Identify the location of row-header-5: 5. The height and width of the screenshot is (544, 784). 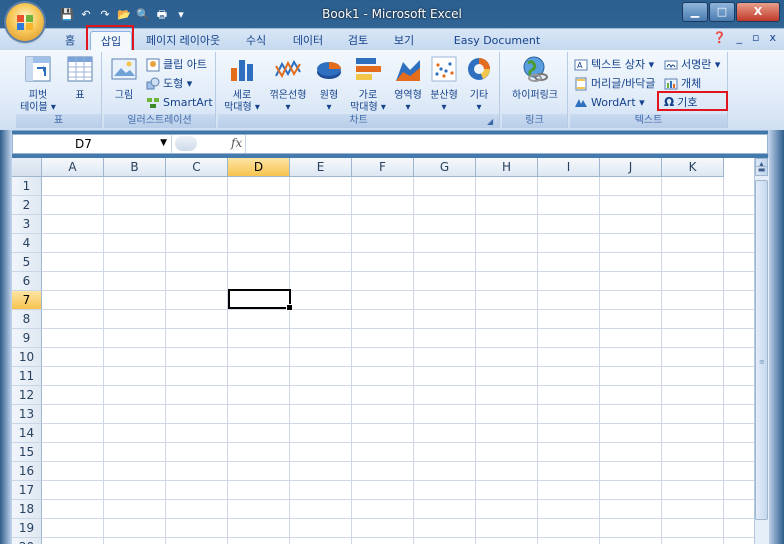
(27, 262).